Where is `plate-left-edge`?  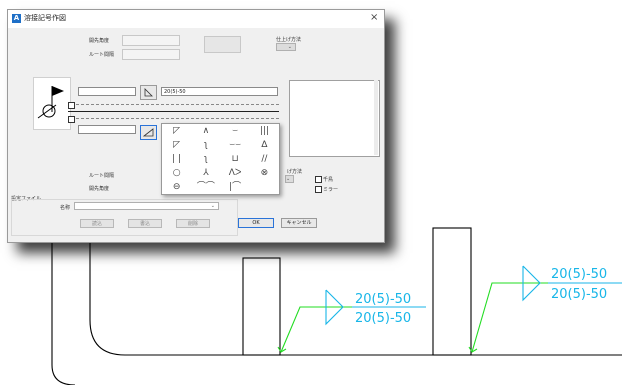 plate-left-edge is located at coordinates (107, 298).